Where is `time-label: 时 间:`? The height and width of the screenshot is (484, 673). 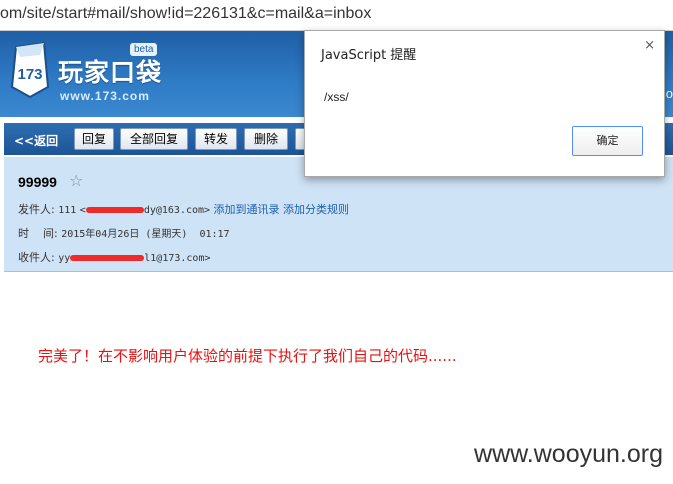 time-label: 时 间: is located at coordinates (38, 233).